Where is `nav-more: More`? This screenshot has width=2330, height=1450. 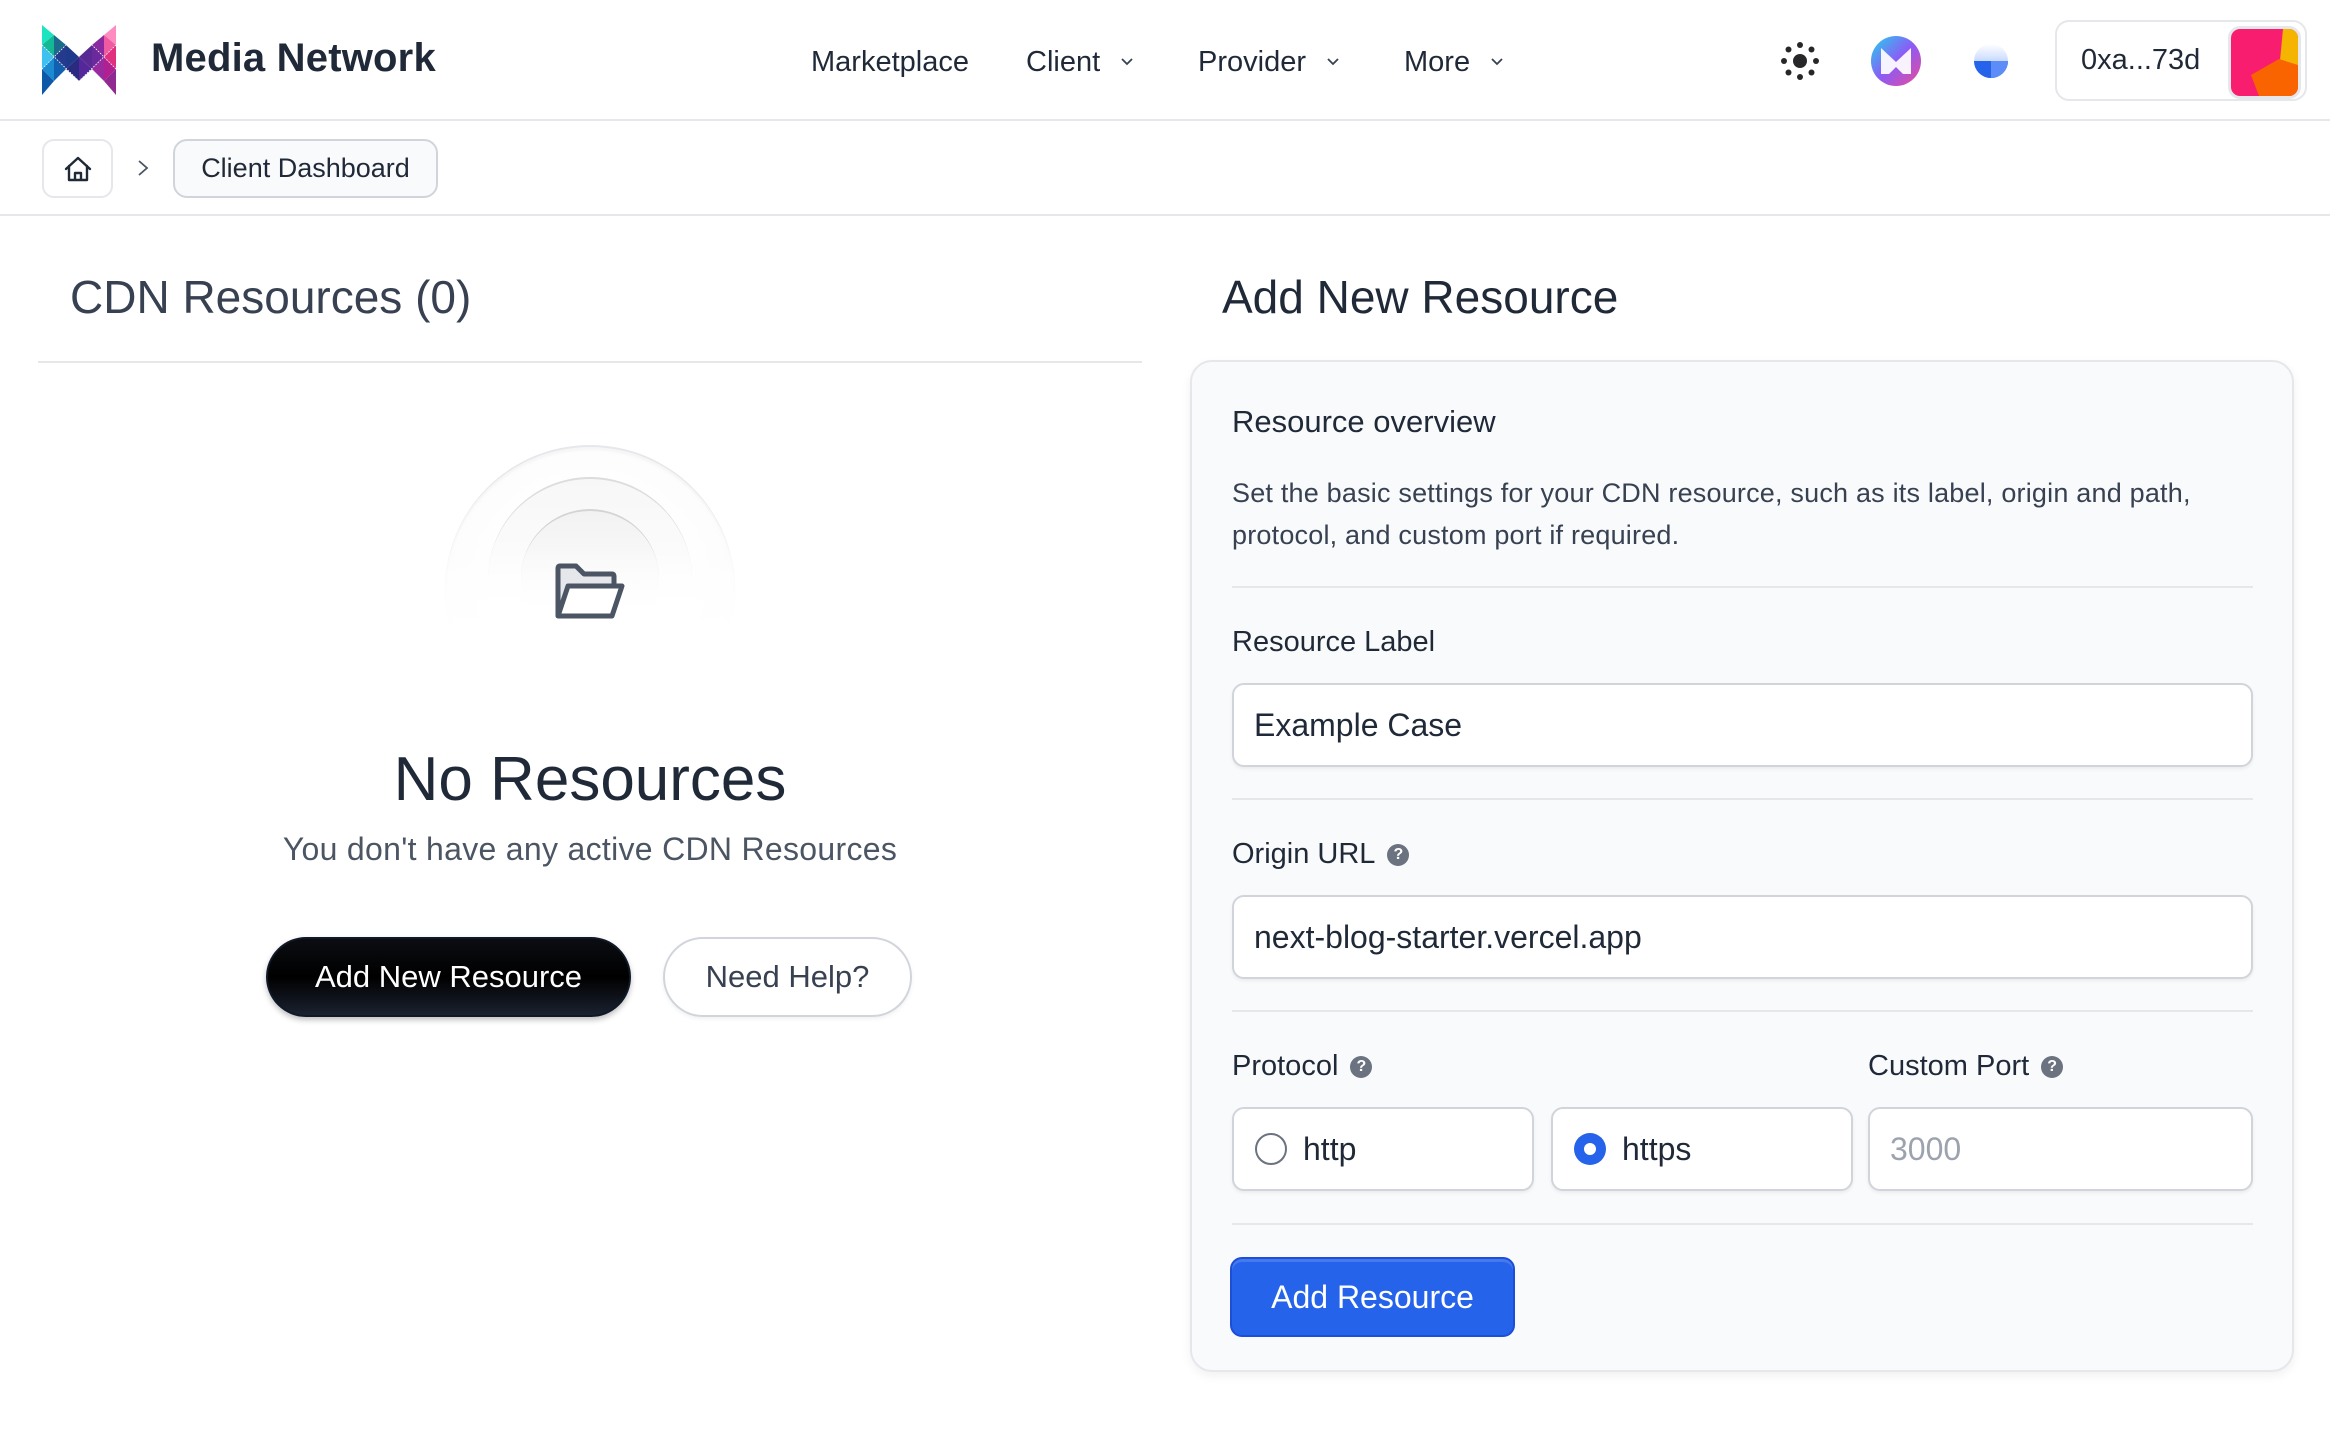 nav-more: More is located at coordinates (1454, 62).